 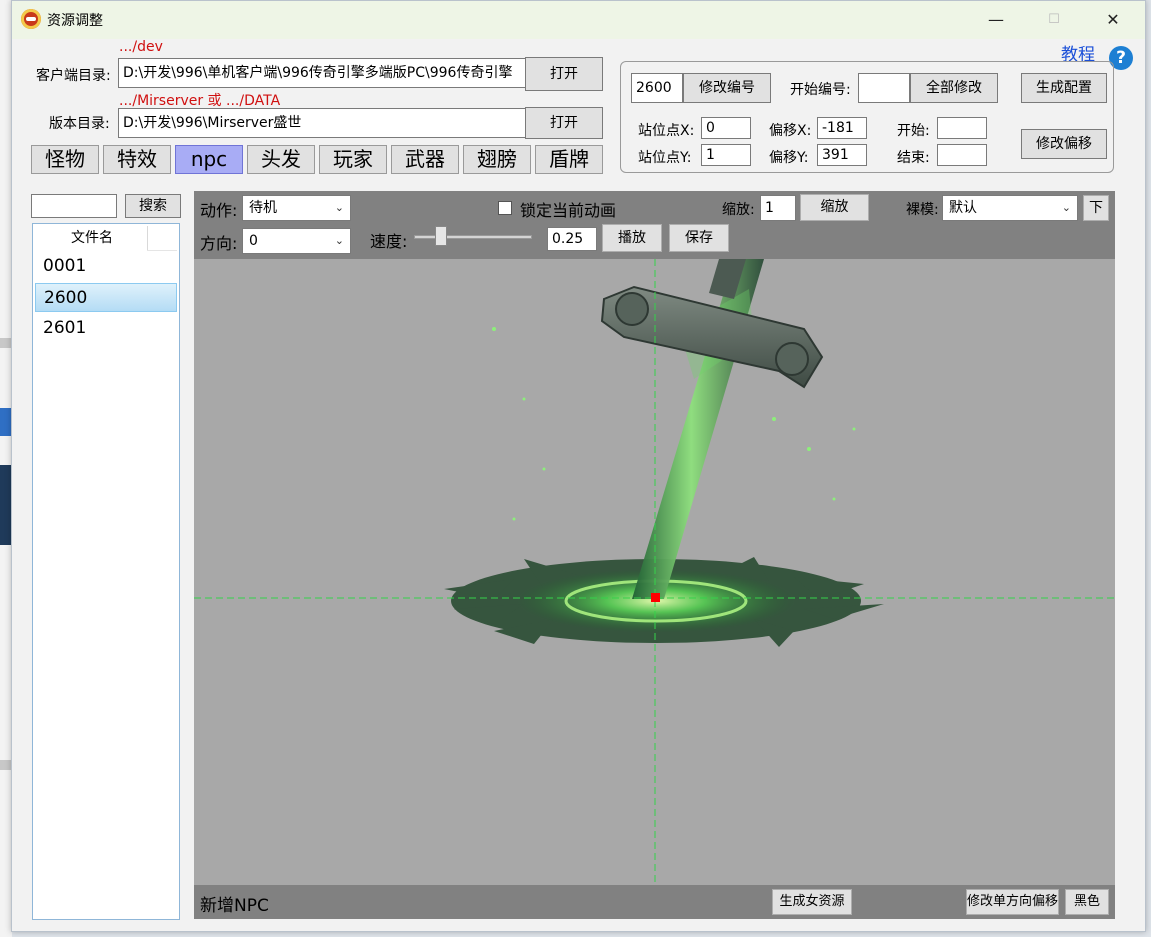 What do you see at coordinates (820, 90) in the screenshot?
I see `start-id-label: 开始编号:` at bounding box center [820, 90].